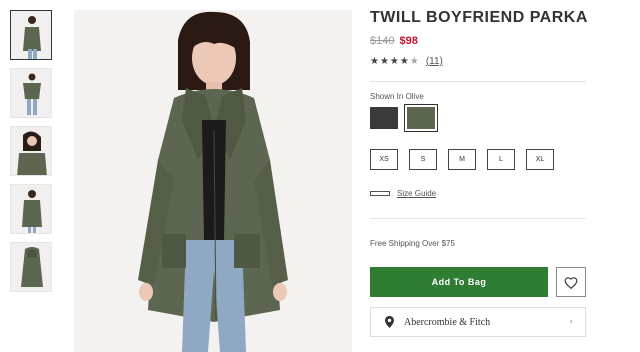 The image size is (640, 352). I want to click on size-option-xl: XL, so click(540, 159).